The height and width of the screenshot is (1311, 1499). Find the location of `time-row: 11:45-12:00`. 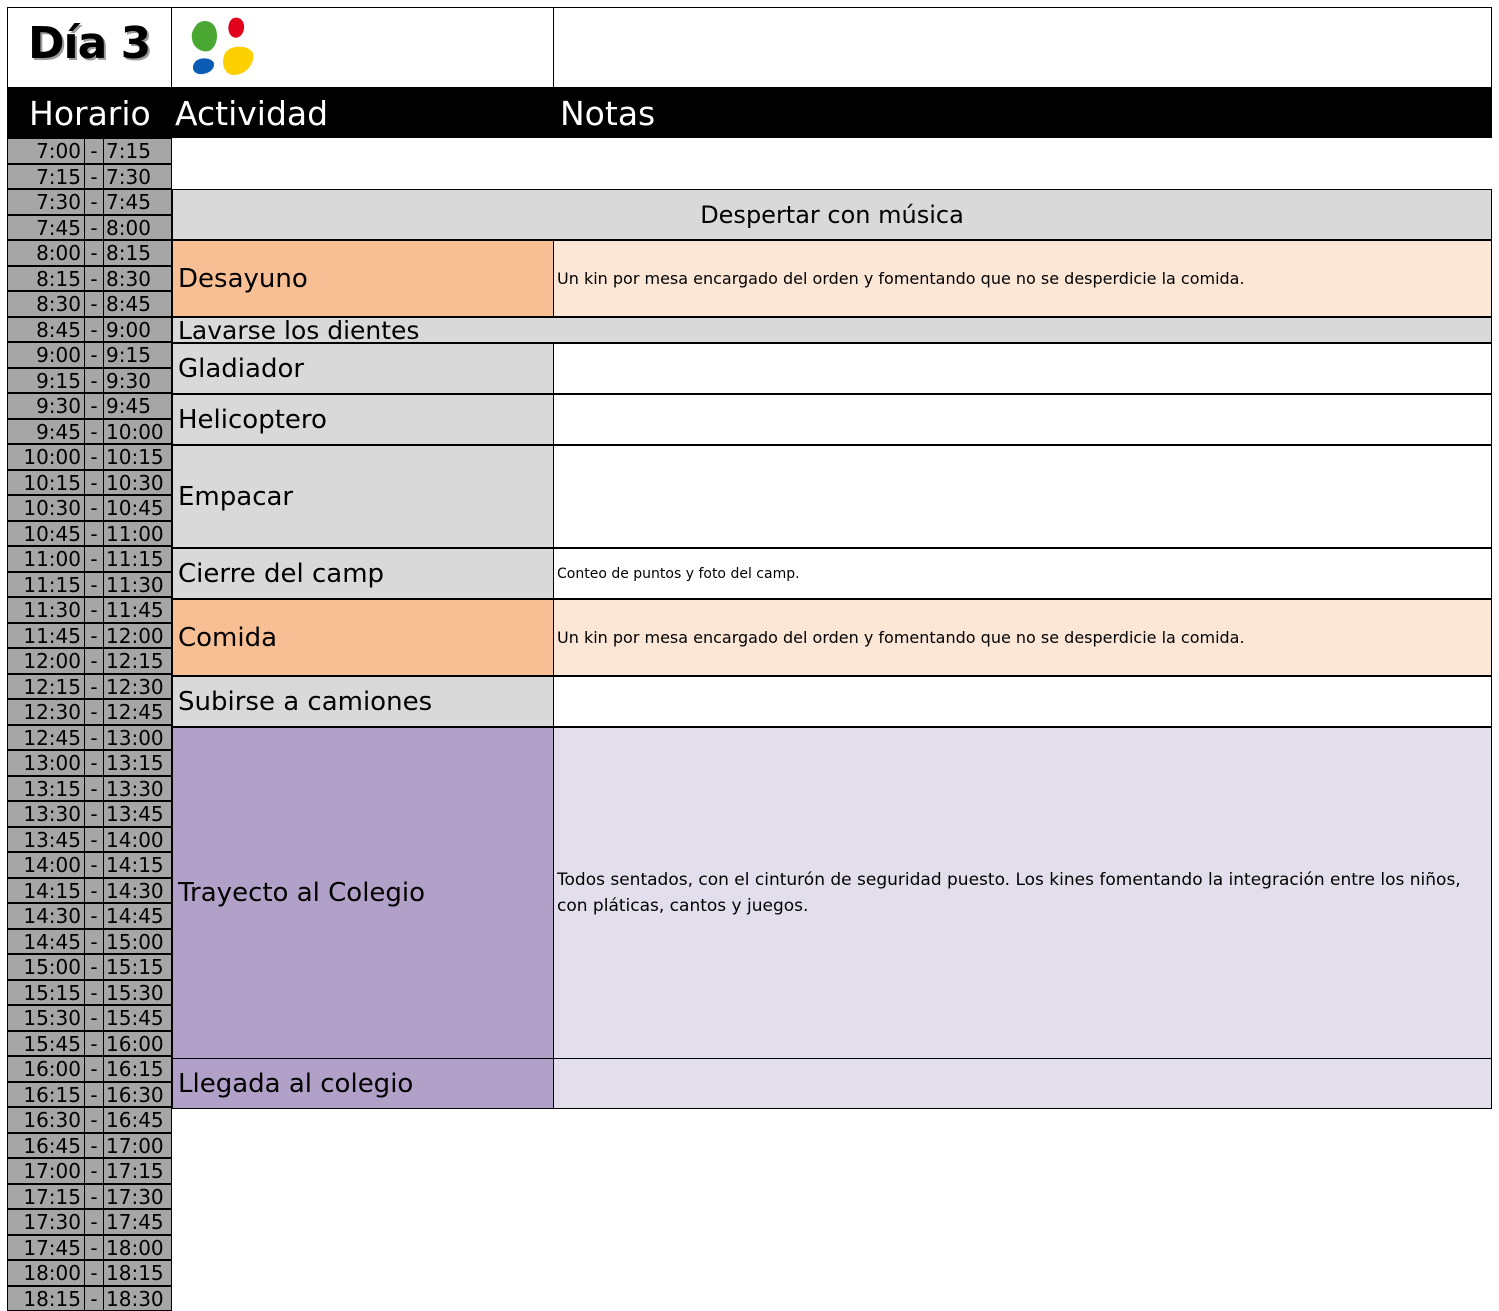

time-row: 11:45-12:00 is located at coordinates (89, 635).